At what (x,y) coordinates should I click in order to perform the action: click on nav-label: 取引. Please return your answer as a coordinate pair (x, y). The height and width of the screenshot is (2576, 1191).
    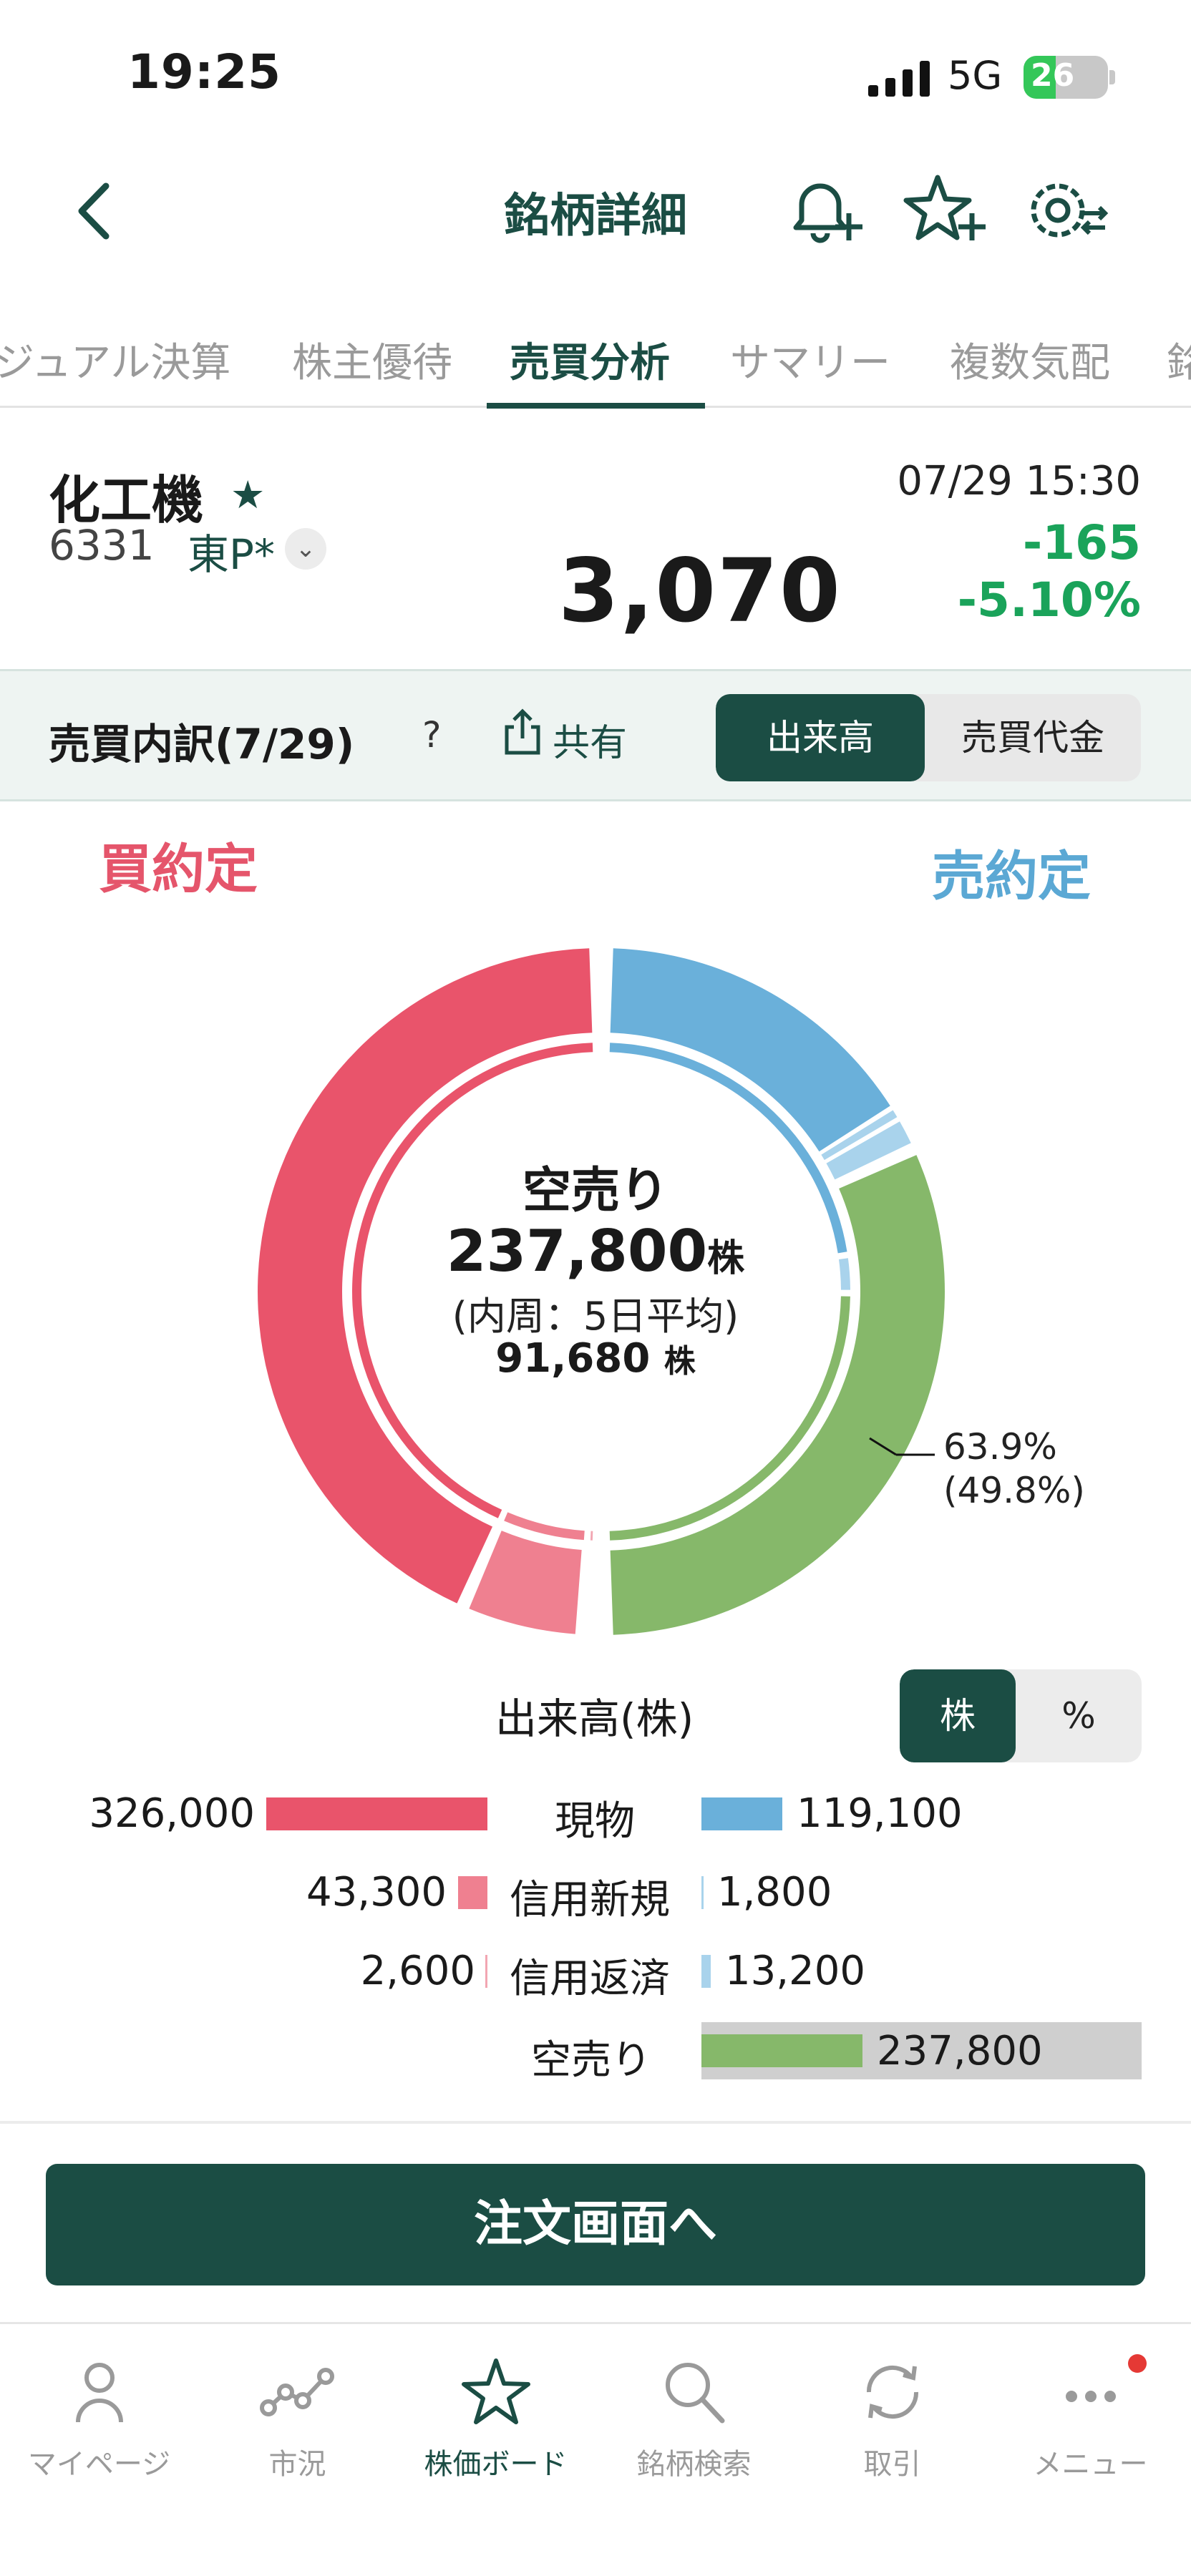
    Looking at the image, I should click on (892, 2464).